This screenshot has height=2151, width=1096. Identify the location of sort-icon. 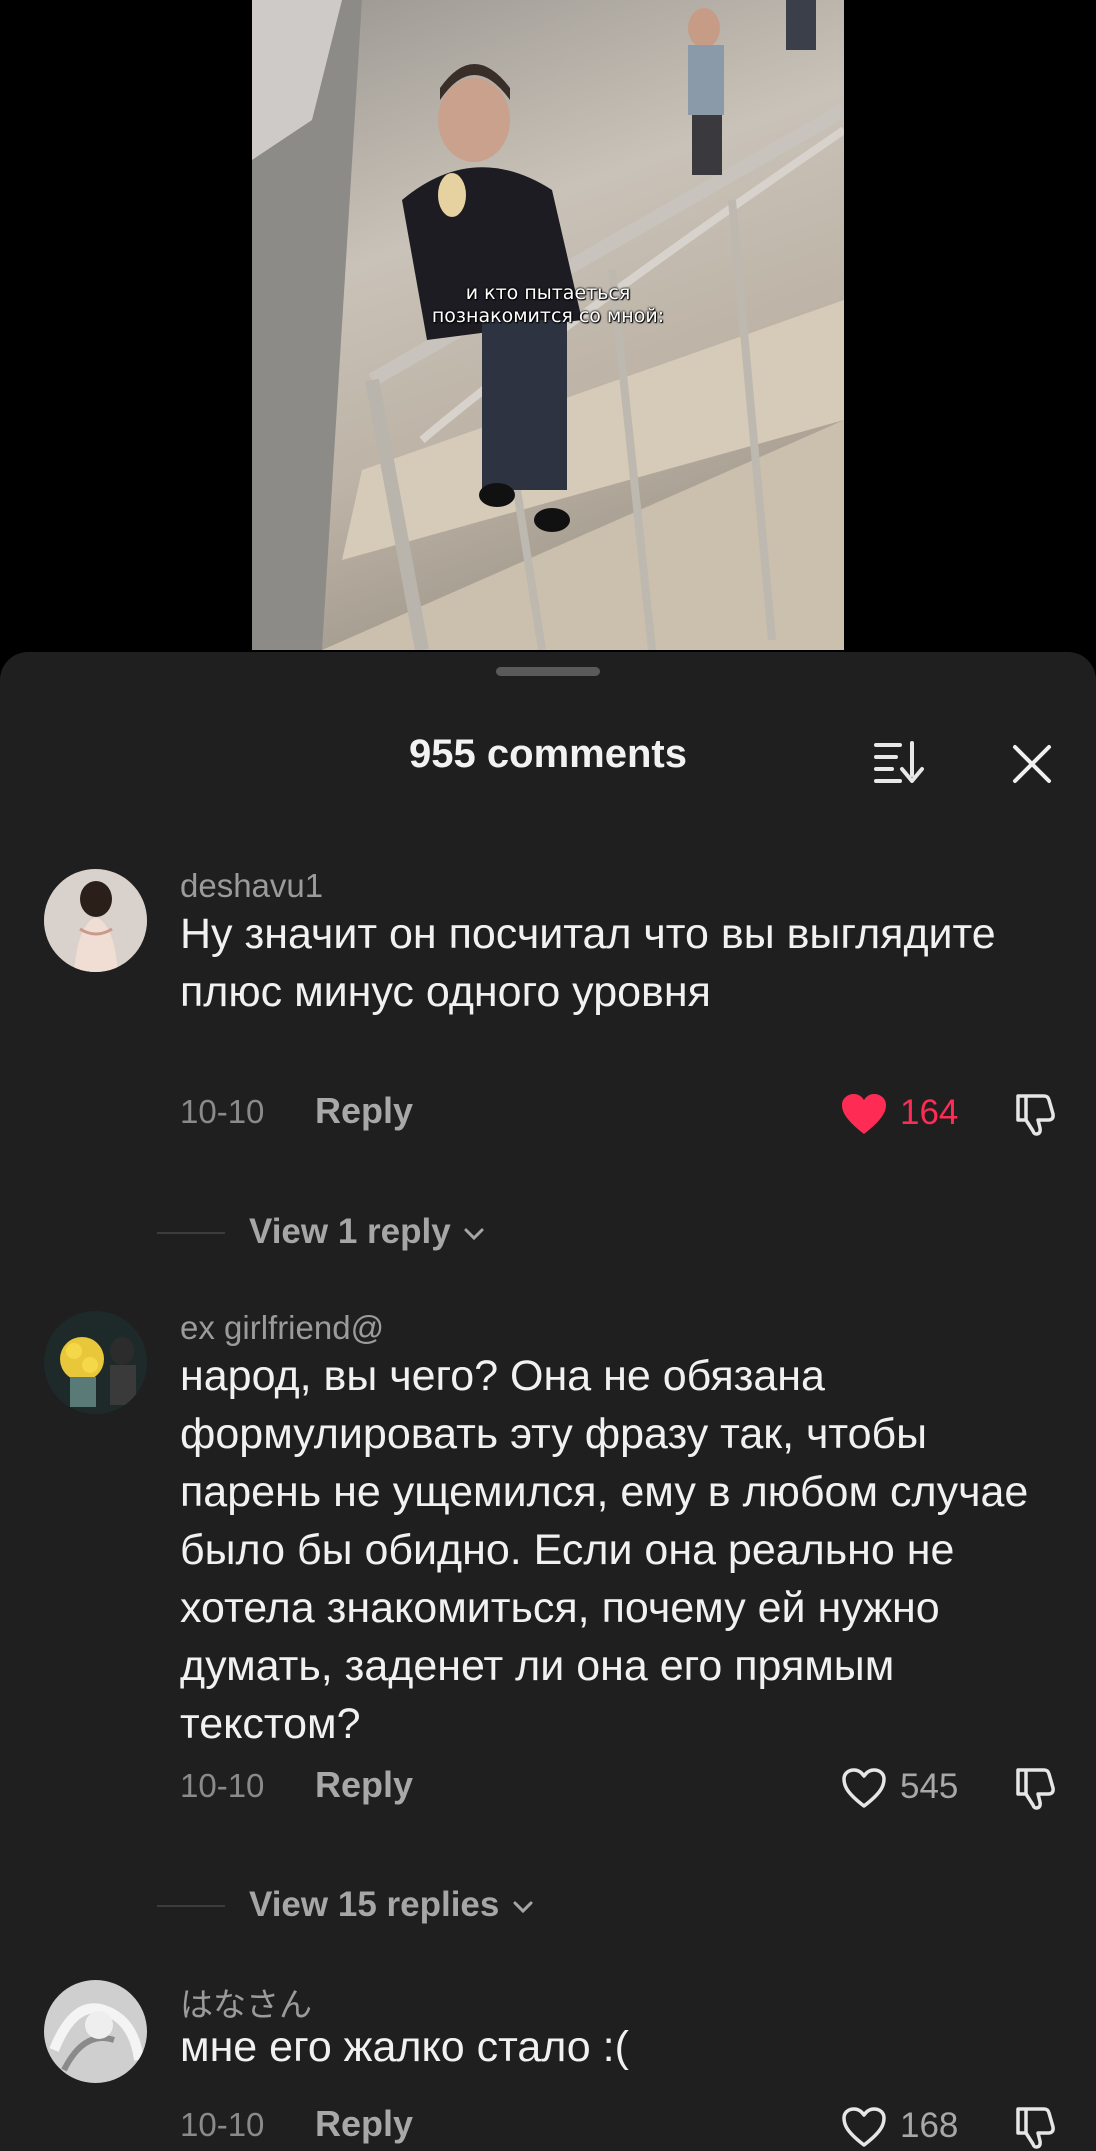
(898, 761).